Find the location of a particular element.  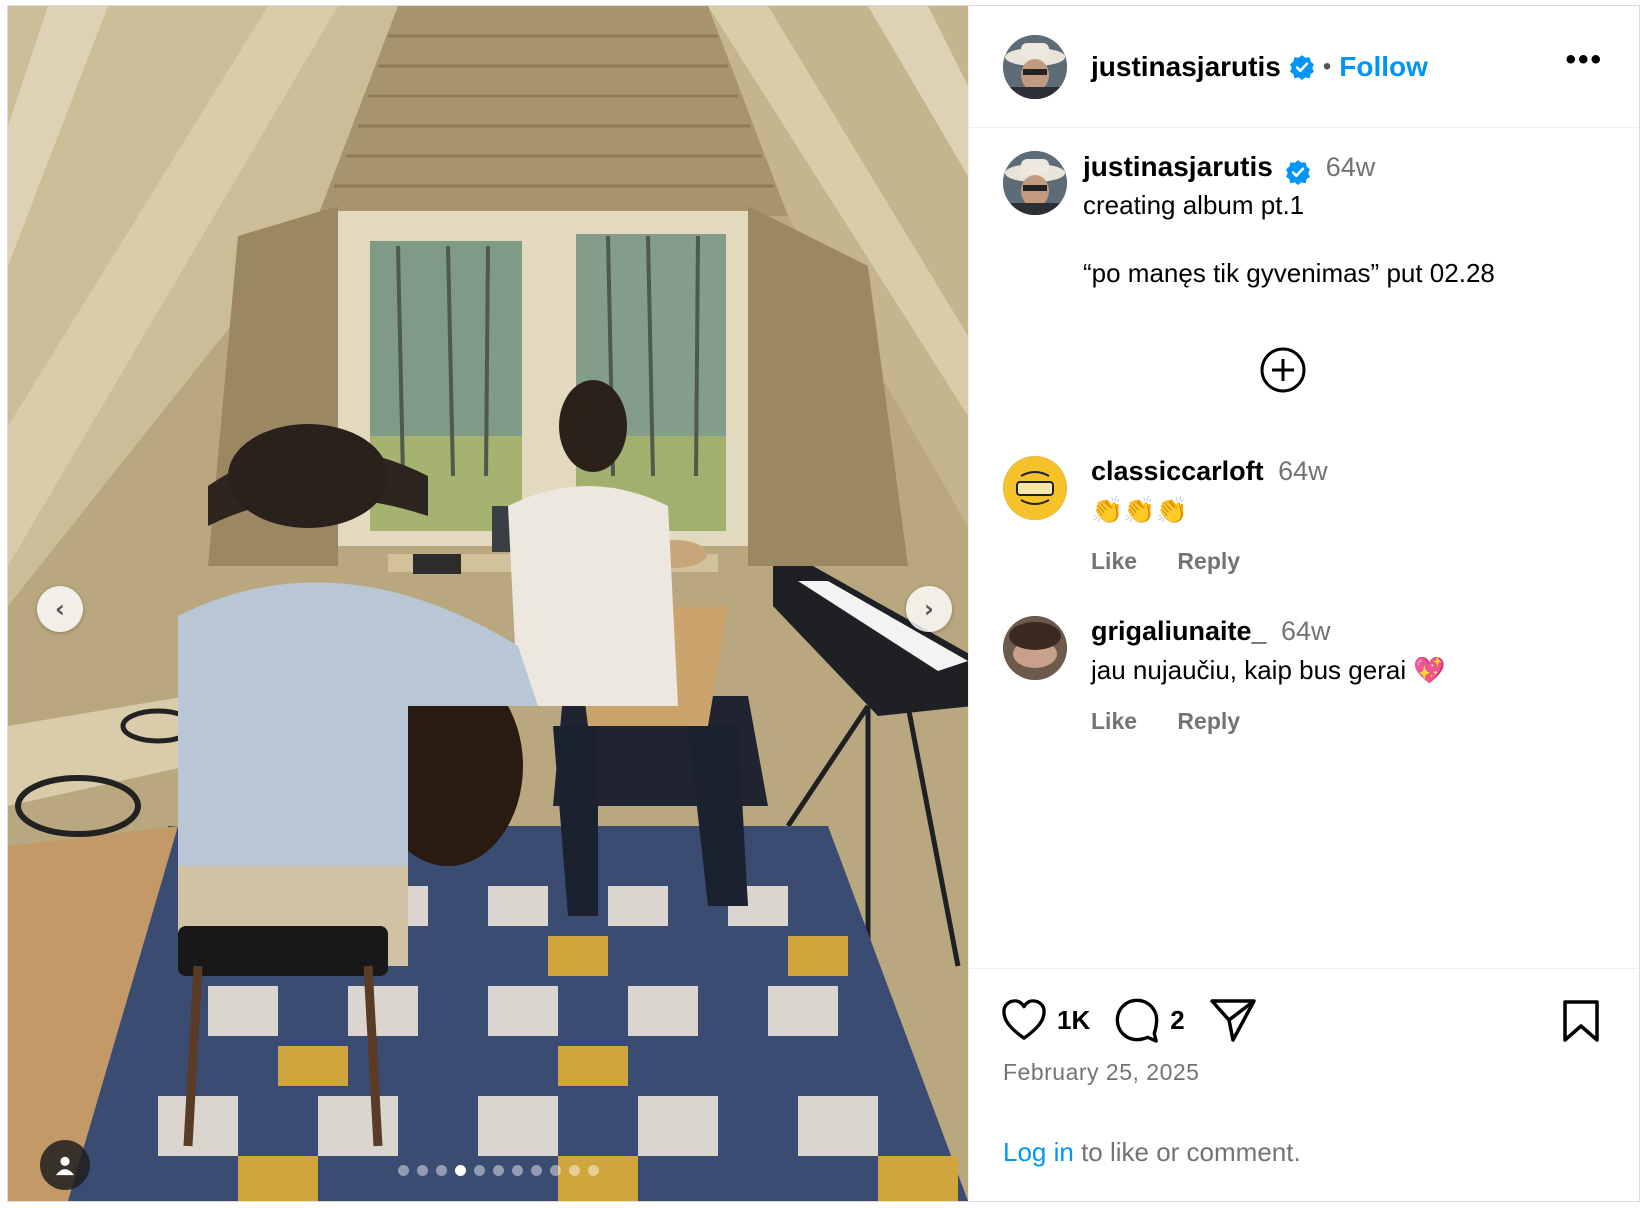

caption-username: justinasjarutis is located at coordinates (1178, 166).